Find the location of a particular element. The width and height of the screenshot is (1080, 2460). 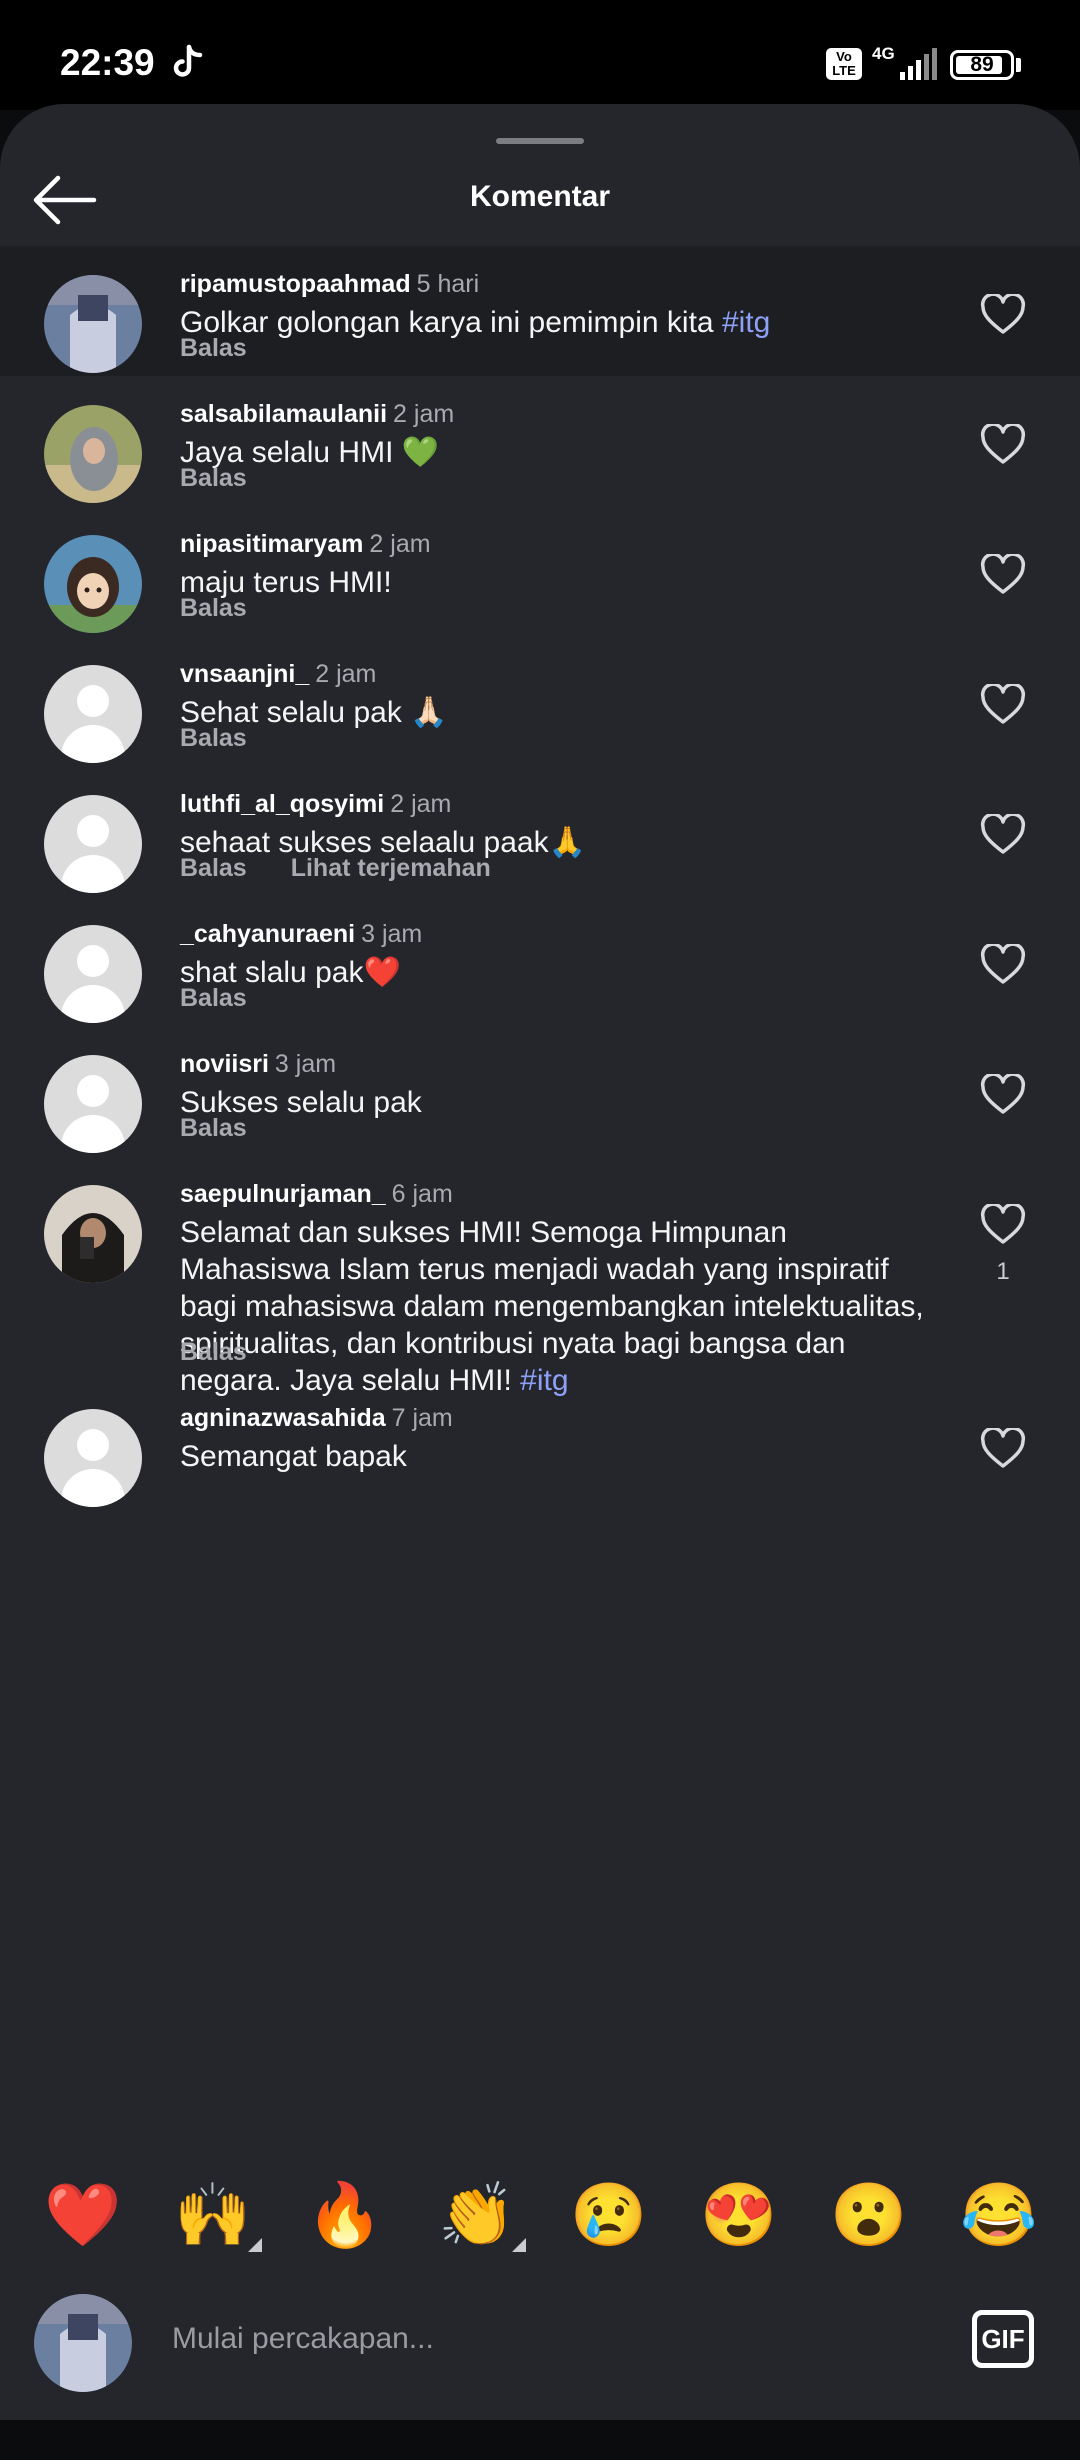

emoji-laughing-button: 😂 is located at coordinates (998, 2216).